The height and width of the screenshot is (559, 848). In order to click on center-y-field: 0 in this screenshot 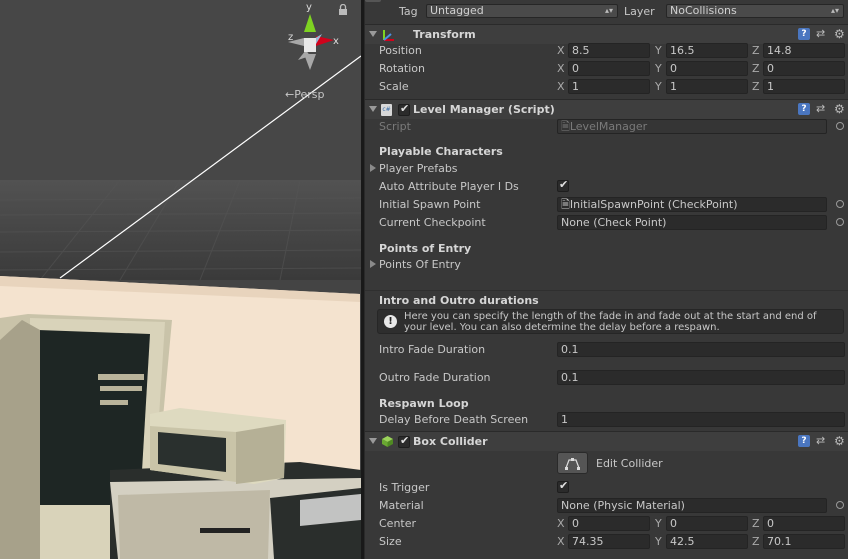, I will do `click(707, 523)`.